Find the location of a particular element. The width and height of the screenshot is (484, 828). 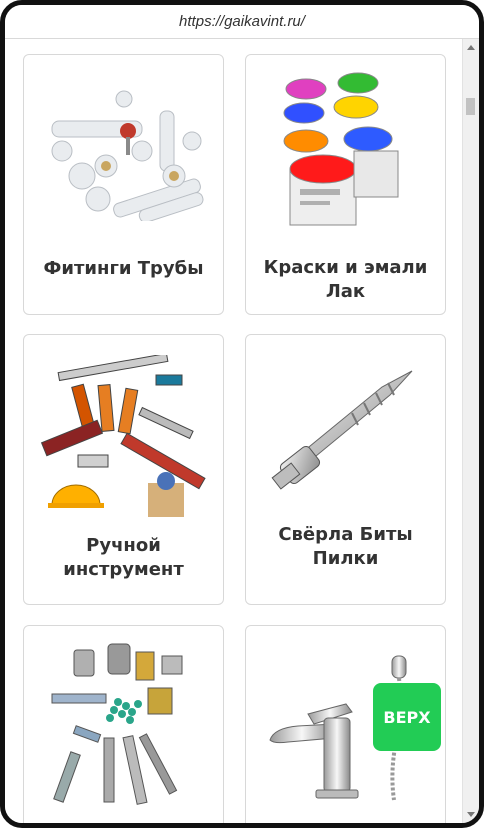

vertical-scrollbar is located at coordinates (470, 431).